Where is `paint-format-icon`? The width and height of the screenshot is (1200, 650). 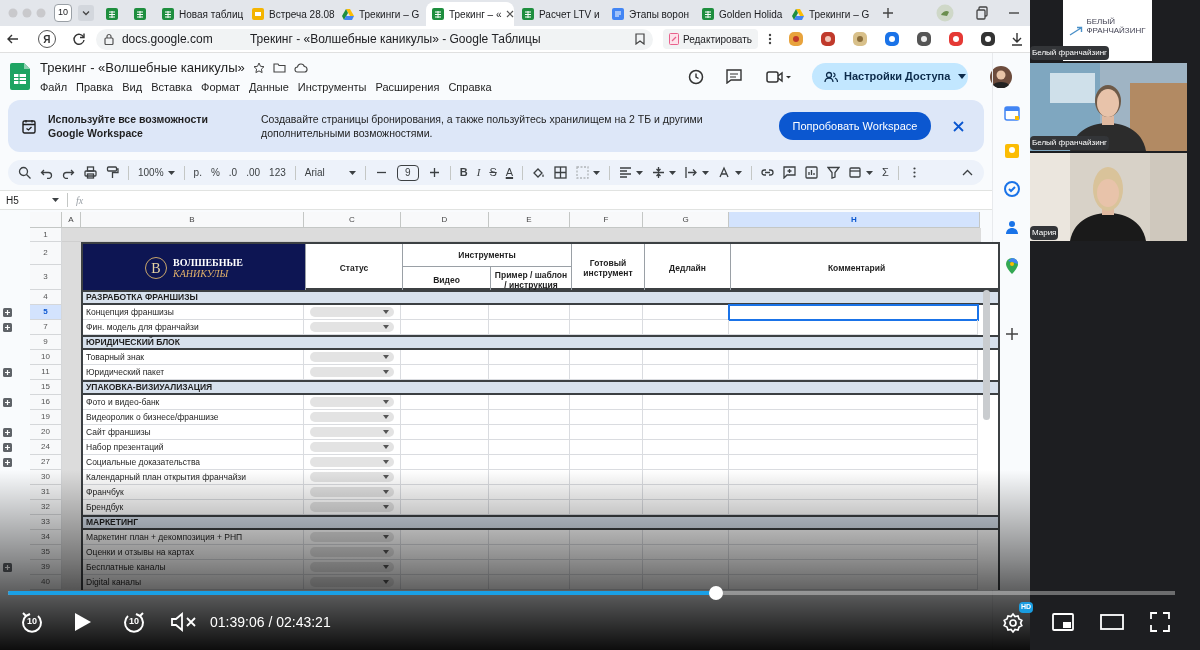 paint-format-icon is located at coordinates (112, 172).